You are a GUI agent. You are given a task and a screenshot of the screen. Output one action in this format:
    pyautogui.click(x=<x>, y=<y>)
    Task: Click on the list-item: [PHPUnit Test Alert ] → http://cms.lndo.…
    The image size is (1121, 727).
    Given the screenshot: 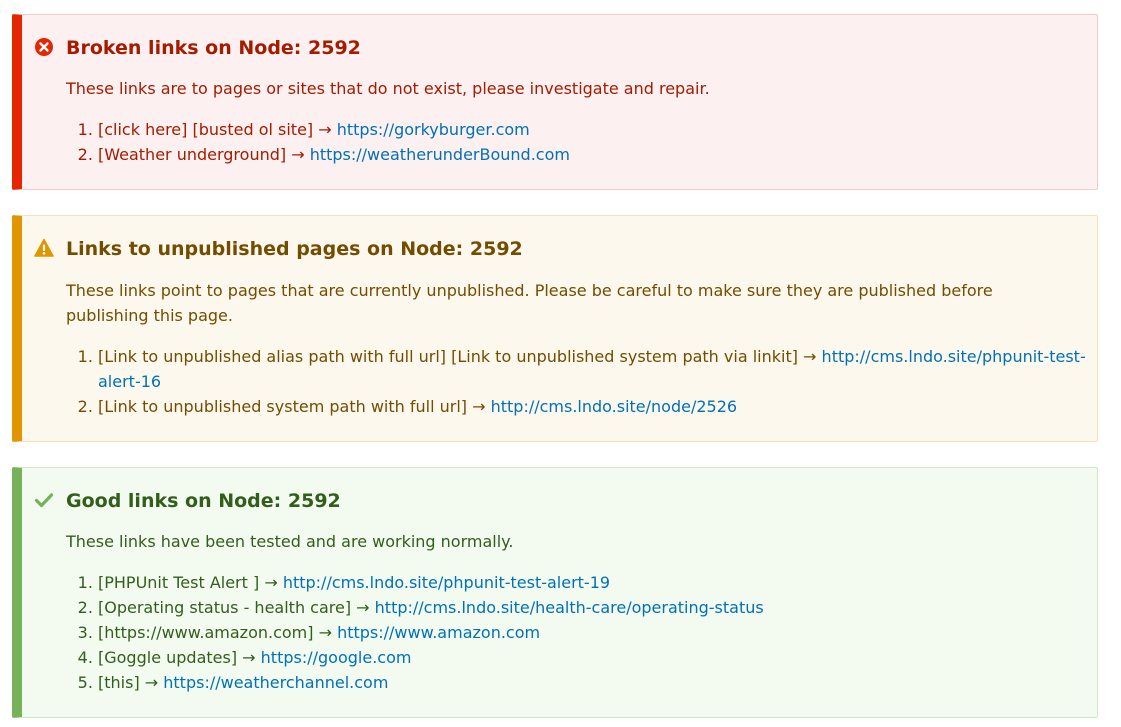 What is the action you would take?
    pyautogui.click(x=431, y=582)
    